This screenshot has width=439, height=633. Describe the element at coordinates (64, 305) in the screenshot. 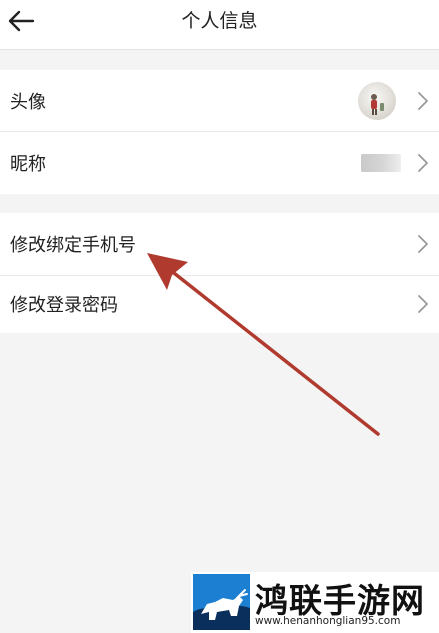

I see `change-password-label: 修改登录密码` at that location.